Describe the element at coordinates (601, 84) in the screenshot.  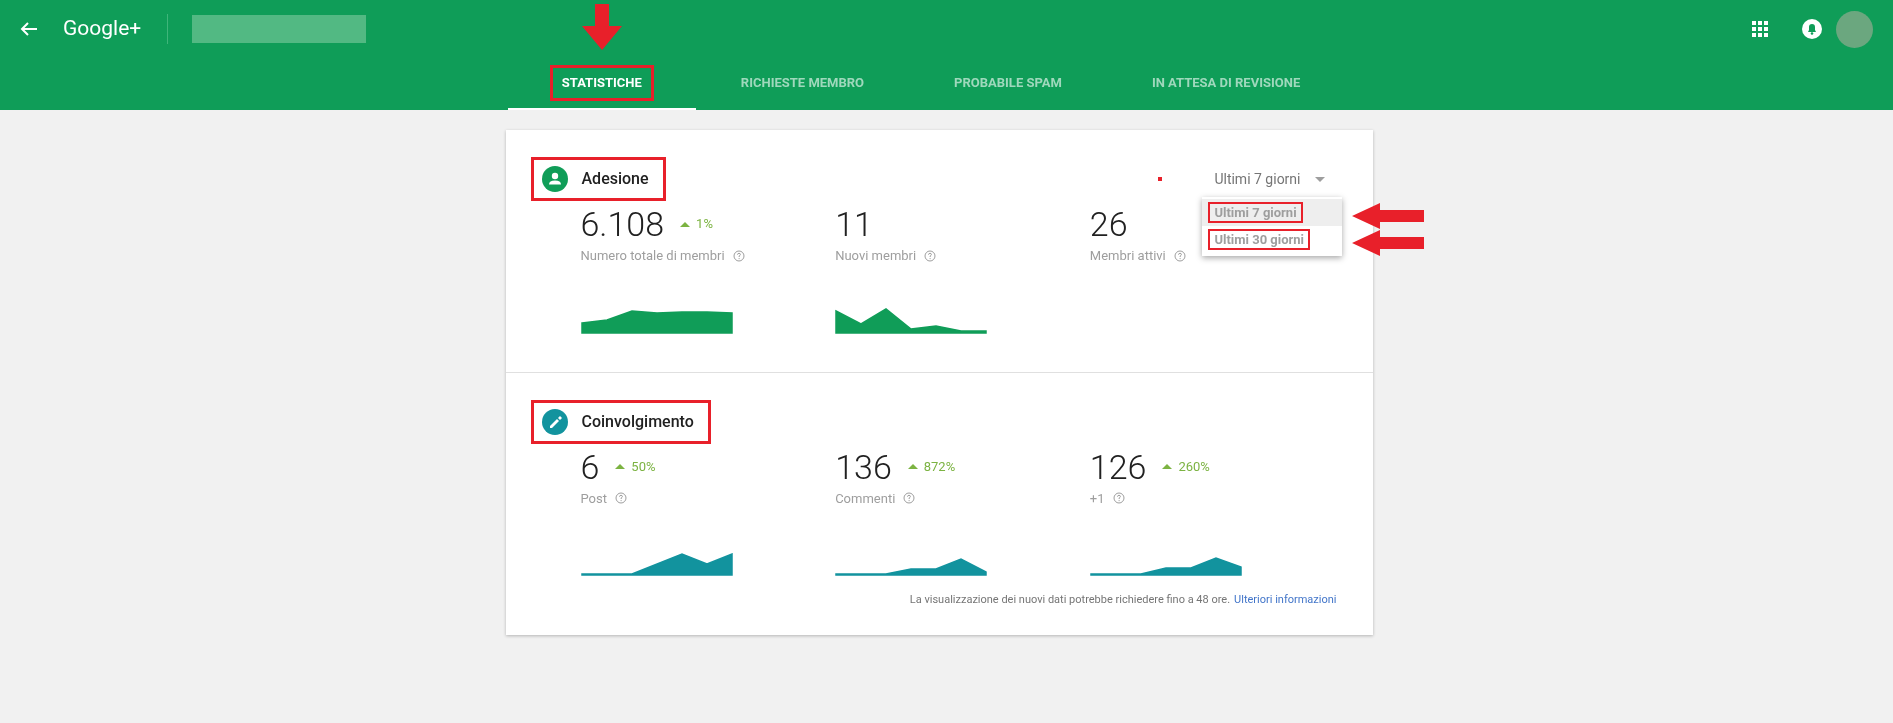
I see `nav-tab: STATISTICHE` at that location.